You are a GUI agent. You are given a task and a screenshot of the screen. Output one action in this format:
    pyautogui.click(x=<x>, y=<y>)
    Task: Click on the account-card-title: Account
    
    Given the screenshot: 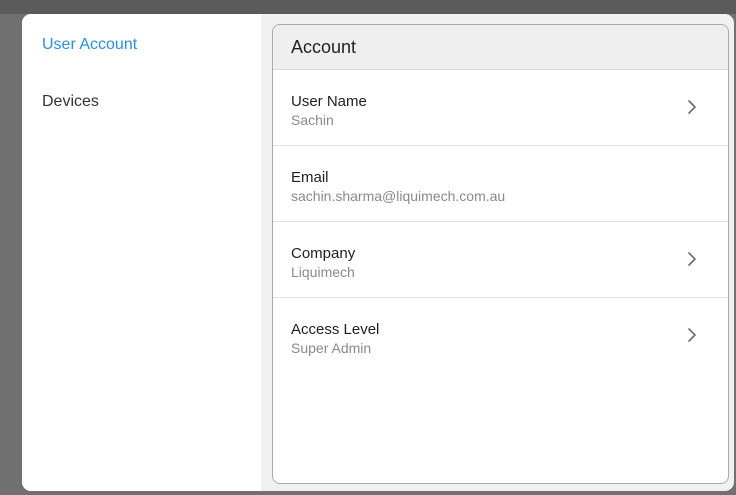 What is the action you would take?
    pyautogui.click(x=500, y=47)
    